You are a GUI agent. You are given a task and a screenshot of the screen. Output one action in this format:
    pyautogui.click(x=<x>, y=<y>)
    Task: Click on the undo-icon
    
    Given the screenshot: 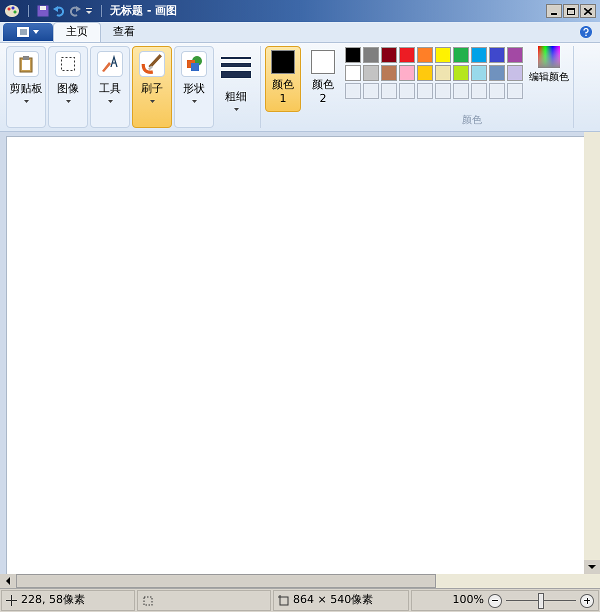 What is the action you would take?
    pyautogui.click(x=59, y=11)
    